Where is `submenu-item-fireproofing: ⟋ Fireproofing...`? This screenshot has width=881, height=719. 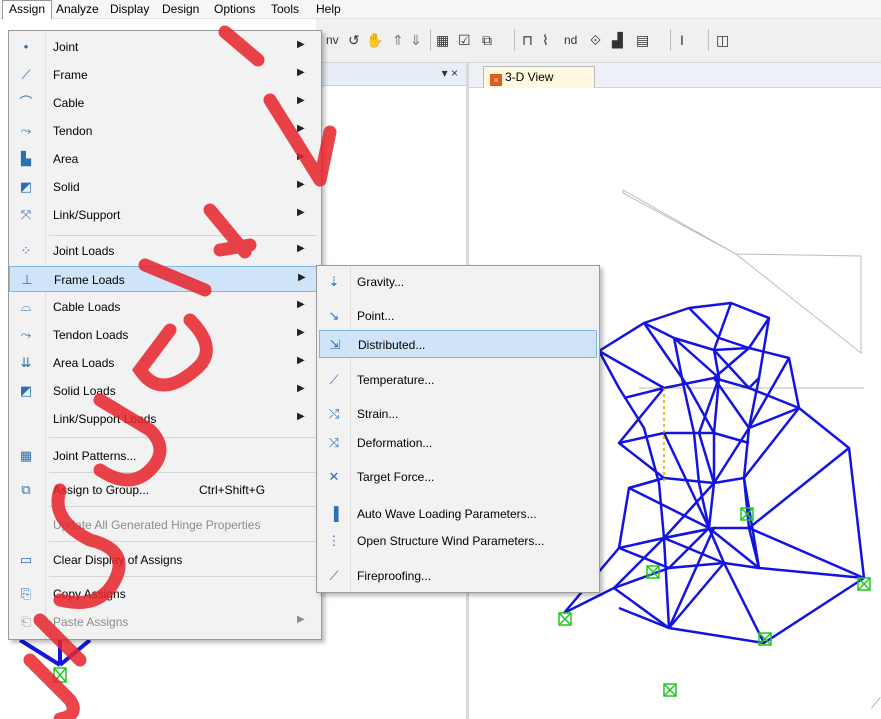
submenu-item-fireproofing: ⟋ Fireproofing... is located at coordinates (458, 576).